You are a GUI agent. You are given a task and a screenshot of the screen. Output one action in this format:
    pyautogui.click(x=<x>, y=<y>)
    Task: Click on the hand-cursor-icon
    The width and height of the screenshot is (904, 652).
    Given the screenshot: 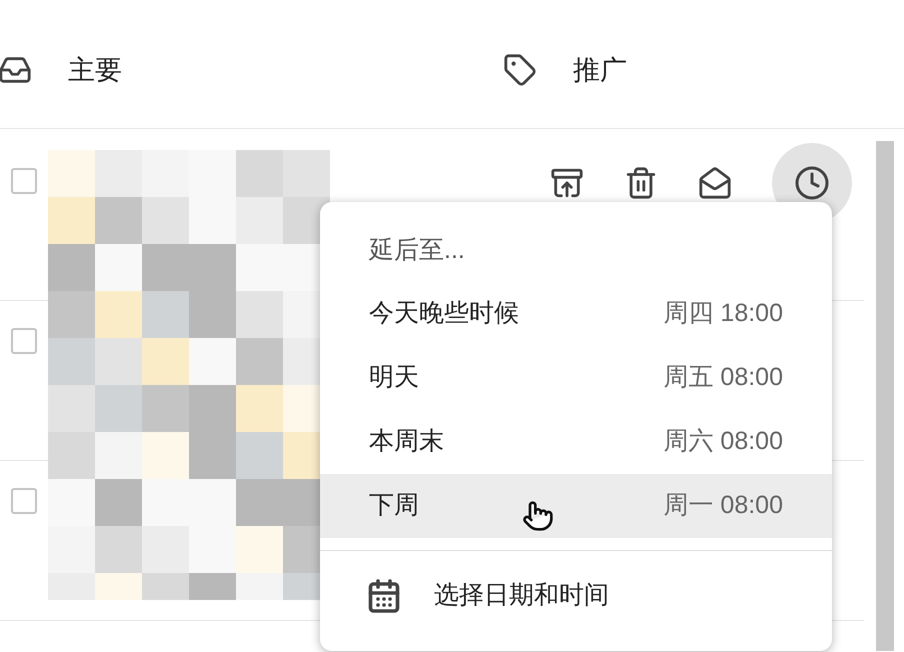 What is the action you would take?
    pyautogui.click(x=538, y=516)
    